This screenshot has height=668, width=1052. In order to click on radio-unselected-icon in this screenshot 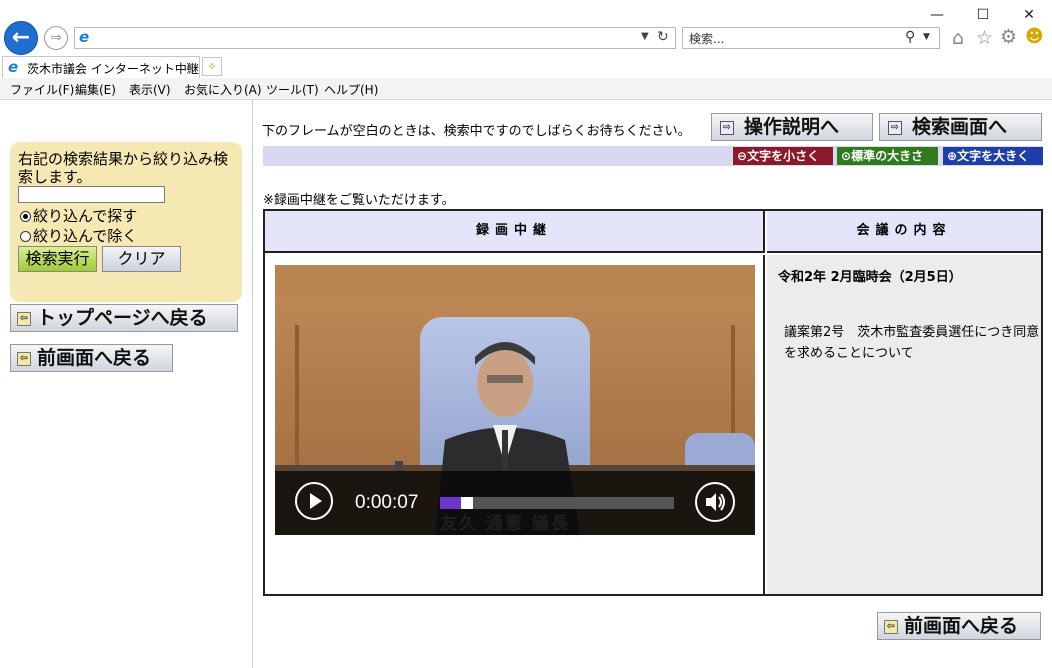, I will do `click(25, 236)`.